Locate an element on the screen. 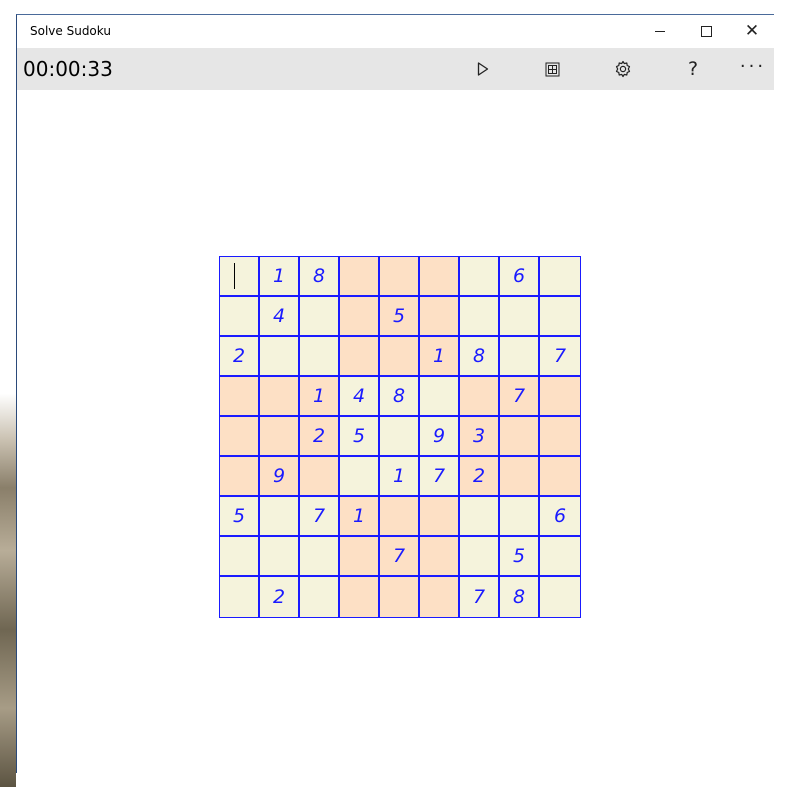  minimize-icon is located at coordinates (660, 31).